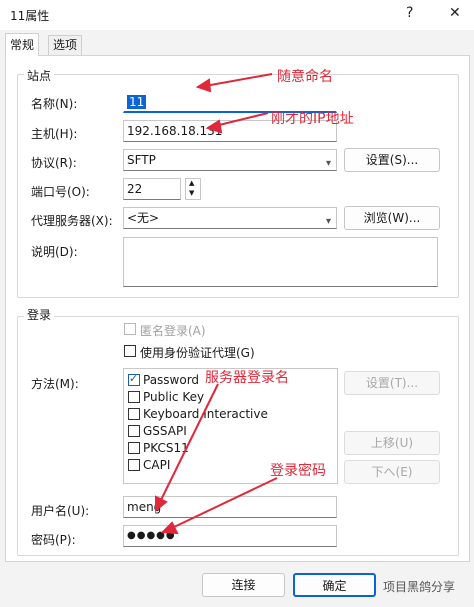  I want to click on arrow-login, so click(189, 443).